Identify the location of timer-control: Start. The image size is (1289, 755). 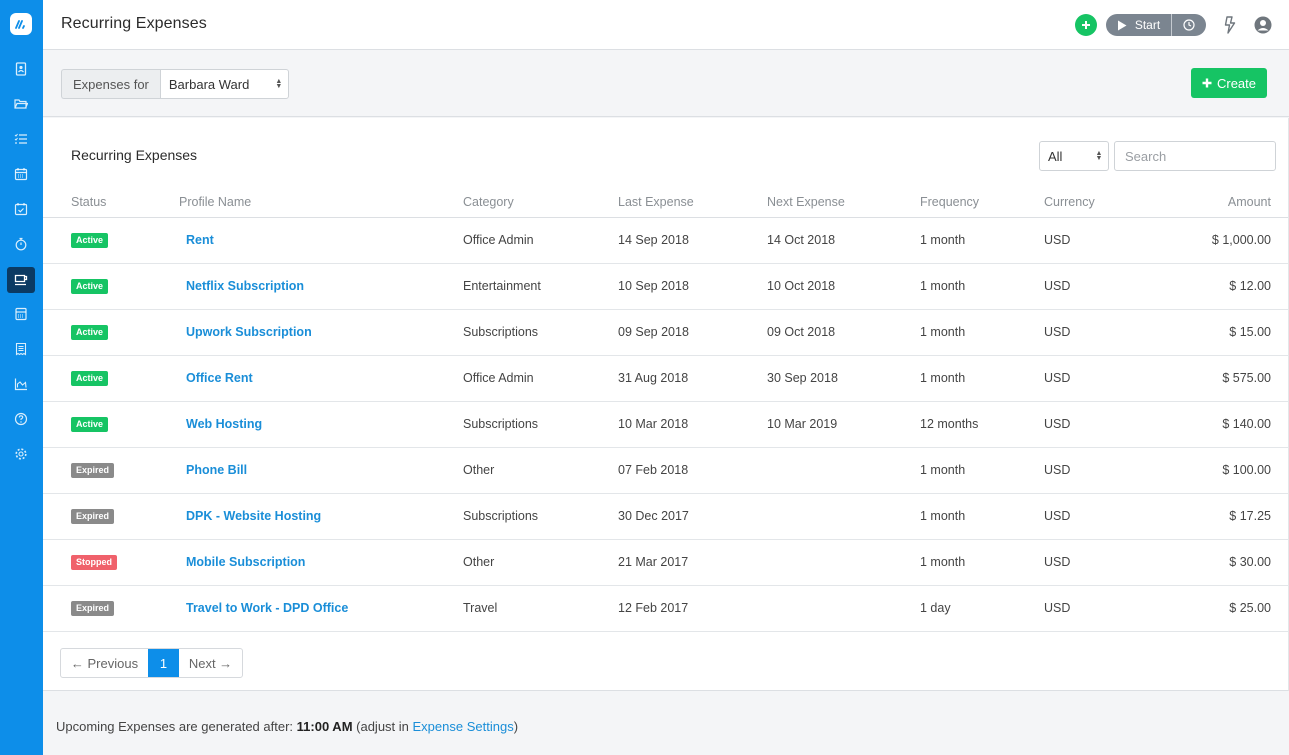
(1156, 25).